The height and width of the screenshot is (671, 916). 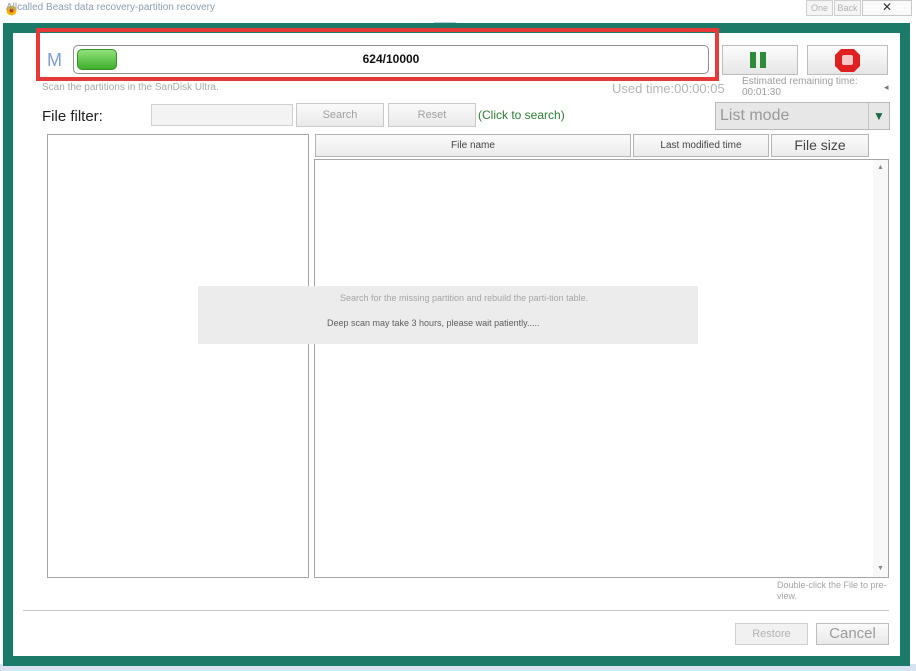 What do you see at coordinates (432, 115) in the screenshot?
I see `reset-button: Reset` at bounding box center [432, 115].